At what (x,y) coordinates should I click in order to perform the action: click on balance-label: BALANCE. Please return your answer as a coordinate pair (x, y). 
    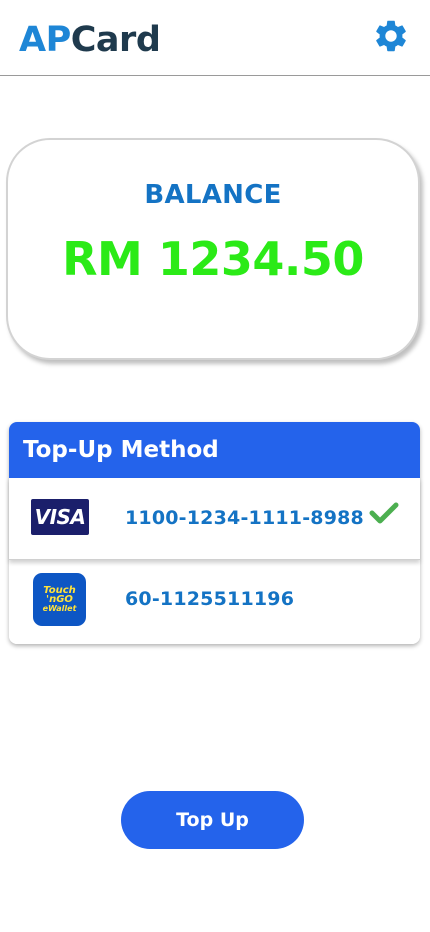
    Looking at the image, I should click on (213, 195).